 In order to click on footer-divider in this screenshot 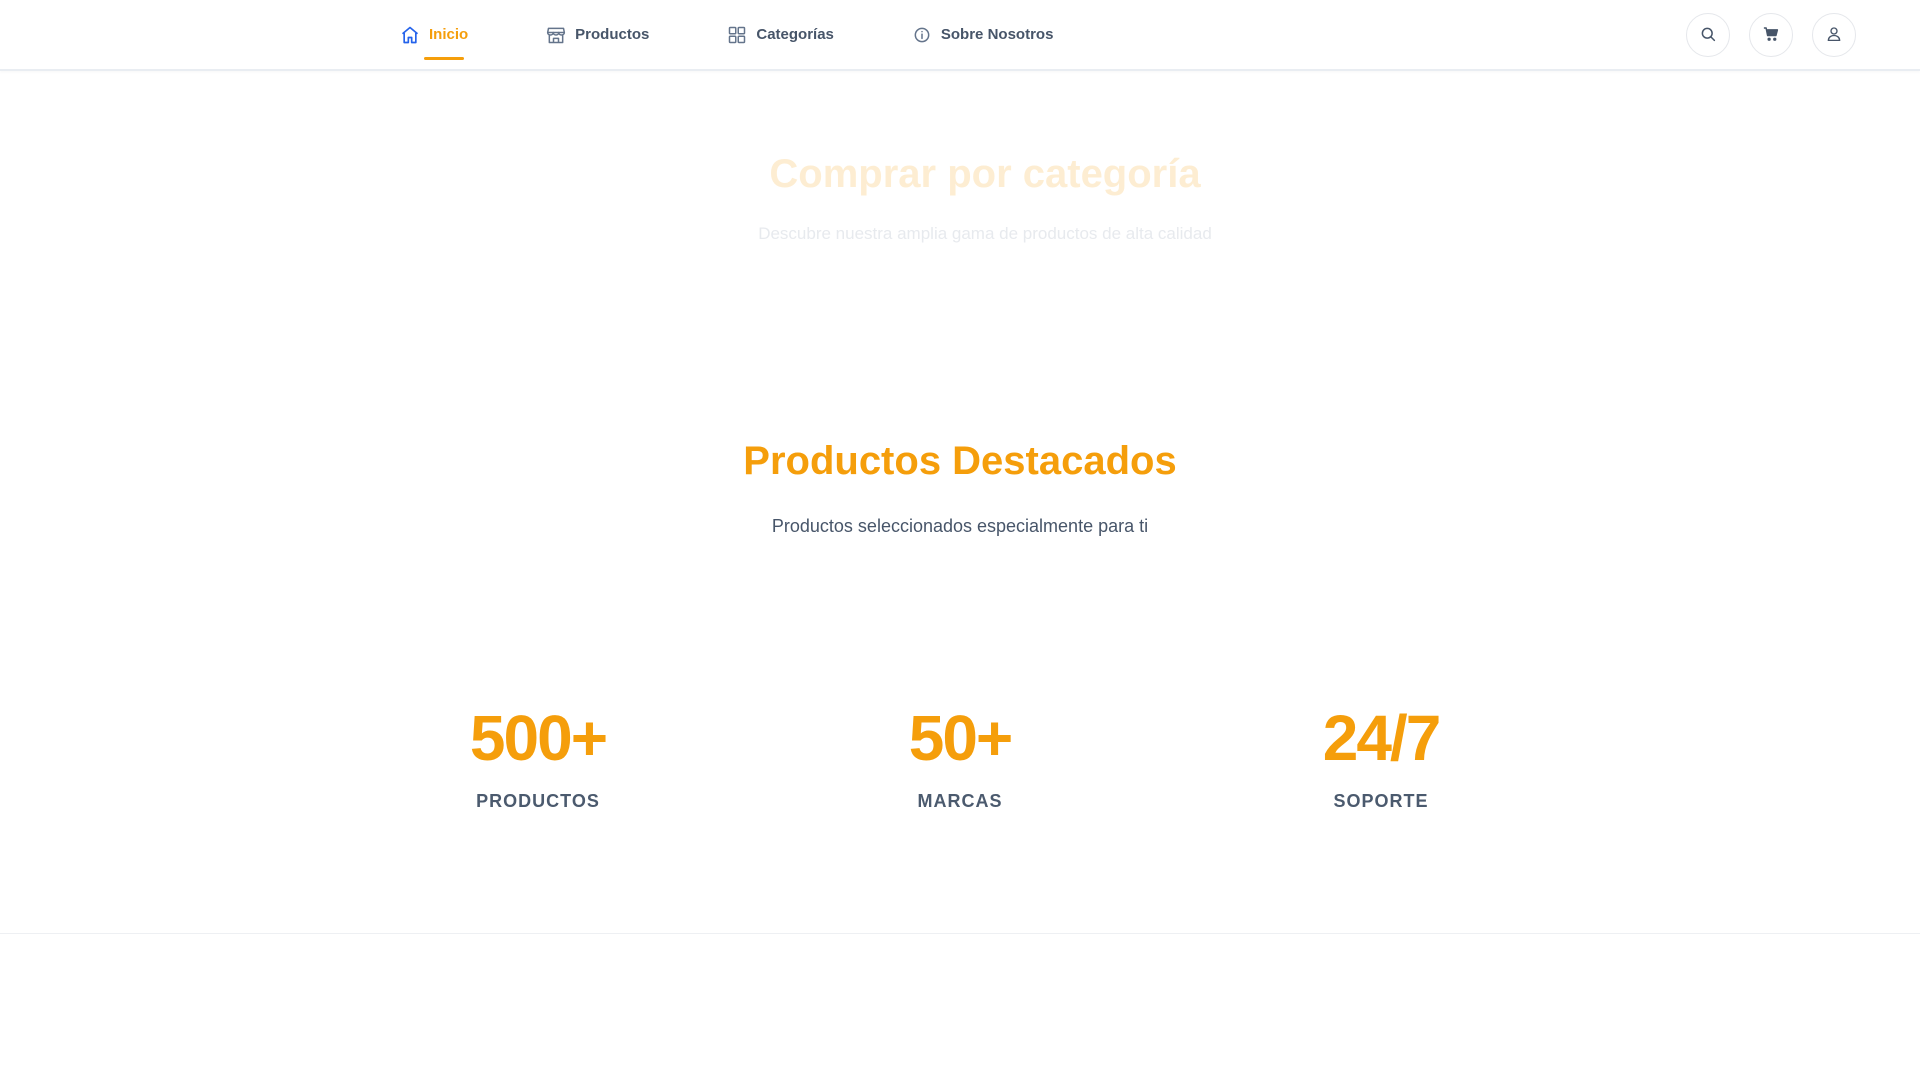, I will do `click(960, 933)`.